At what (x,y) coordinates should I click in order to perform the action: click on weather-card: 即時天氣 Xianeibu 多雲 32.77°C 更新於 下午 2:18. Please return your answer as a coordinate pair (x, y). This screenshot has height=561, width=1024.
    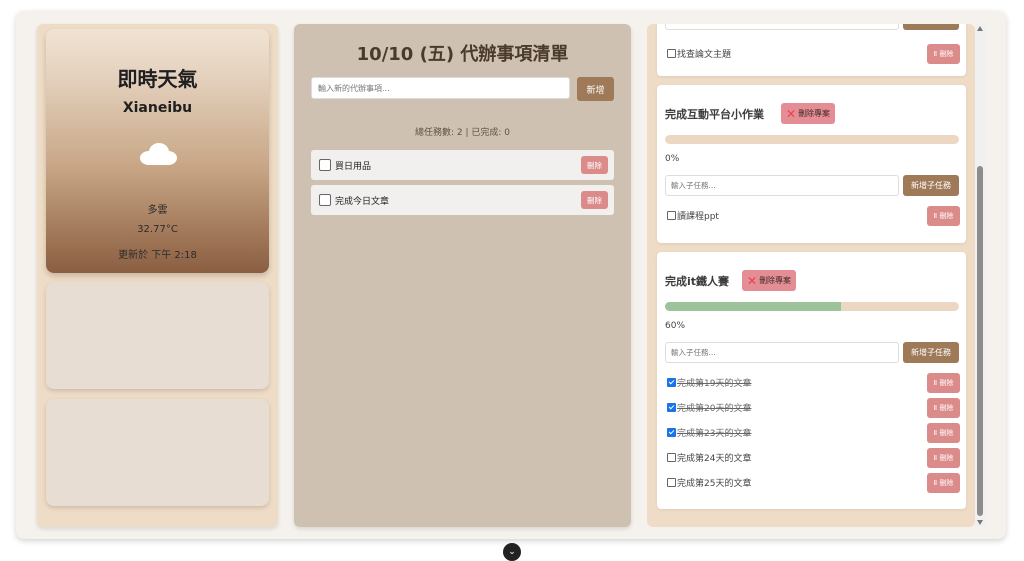
    Looking at the image, I should click on (157, 151).